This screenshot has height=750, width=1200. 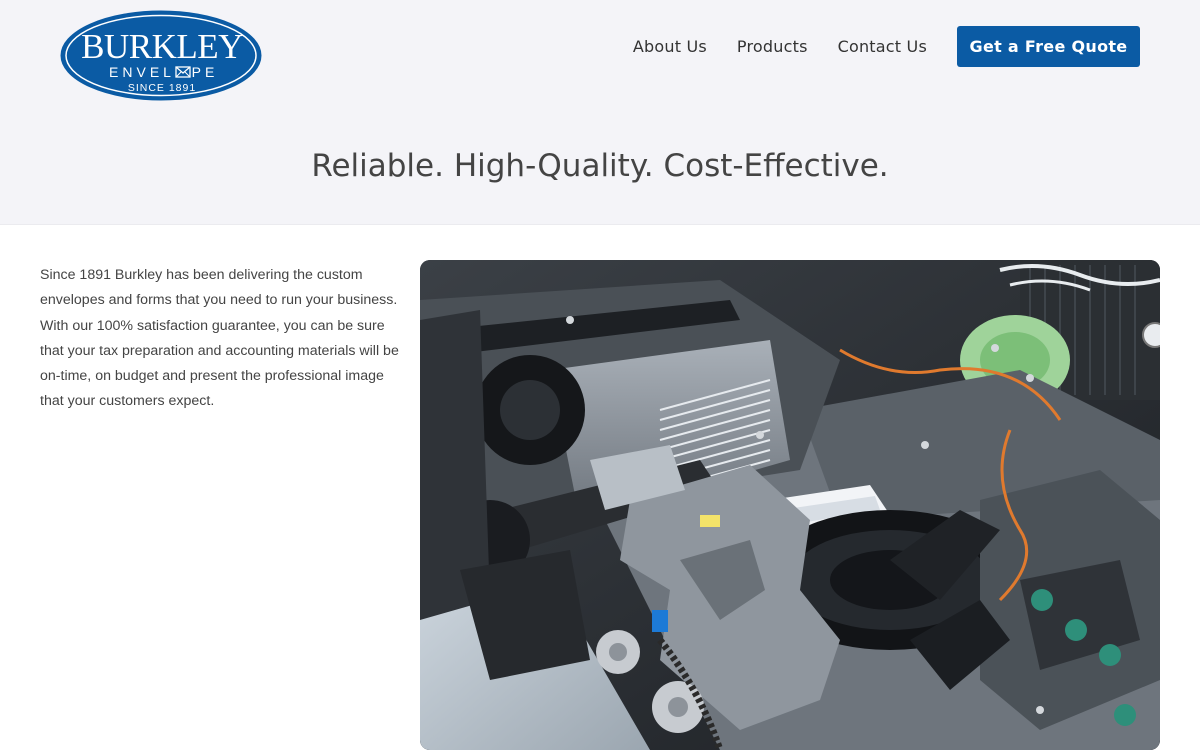 What do you see at coordinates (772, 46) in the screenshot?
I see `nav-products: Products` at bounding box center [772, 46].